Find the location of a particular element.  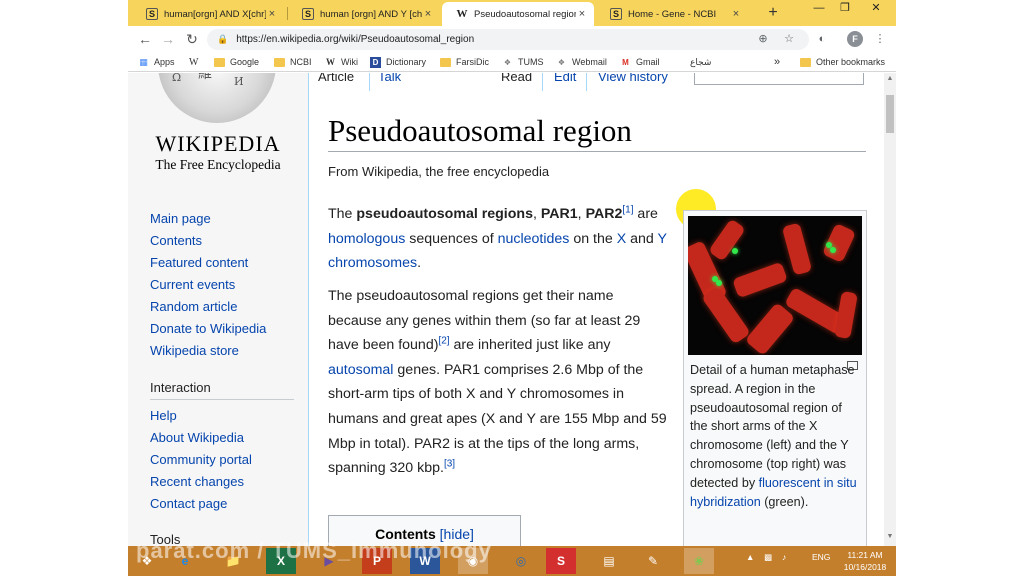

bookmark-label: Wiki is located at coordinates (349, 62).